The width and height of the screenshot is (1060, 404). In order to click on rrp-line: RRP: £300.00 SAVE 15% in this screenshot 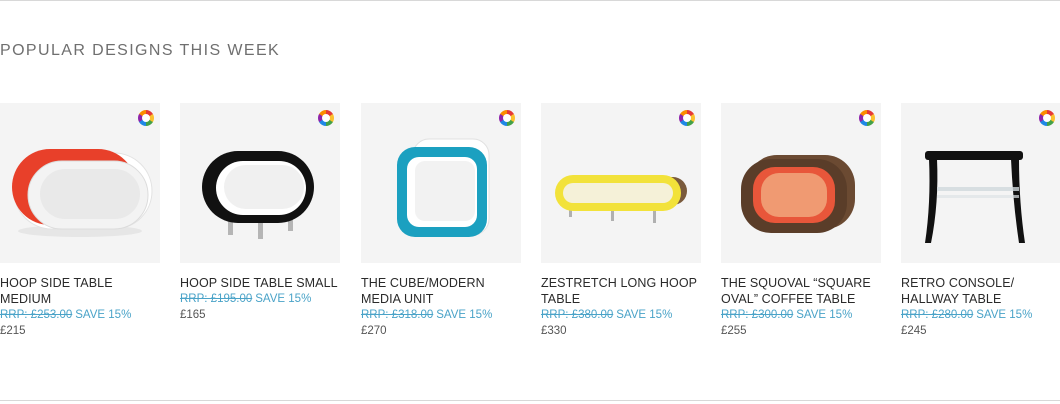, I will do `click(801, 315)`.